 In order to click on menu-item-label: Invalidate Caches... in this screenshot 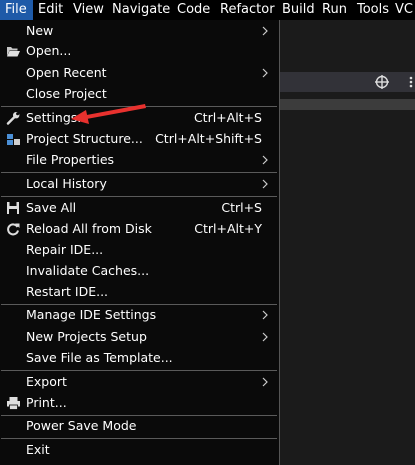, I will do `click(88, 270)`.